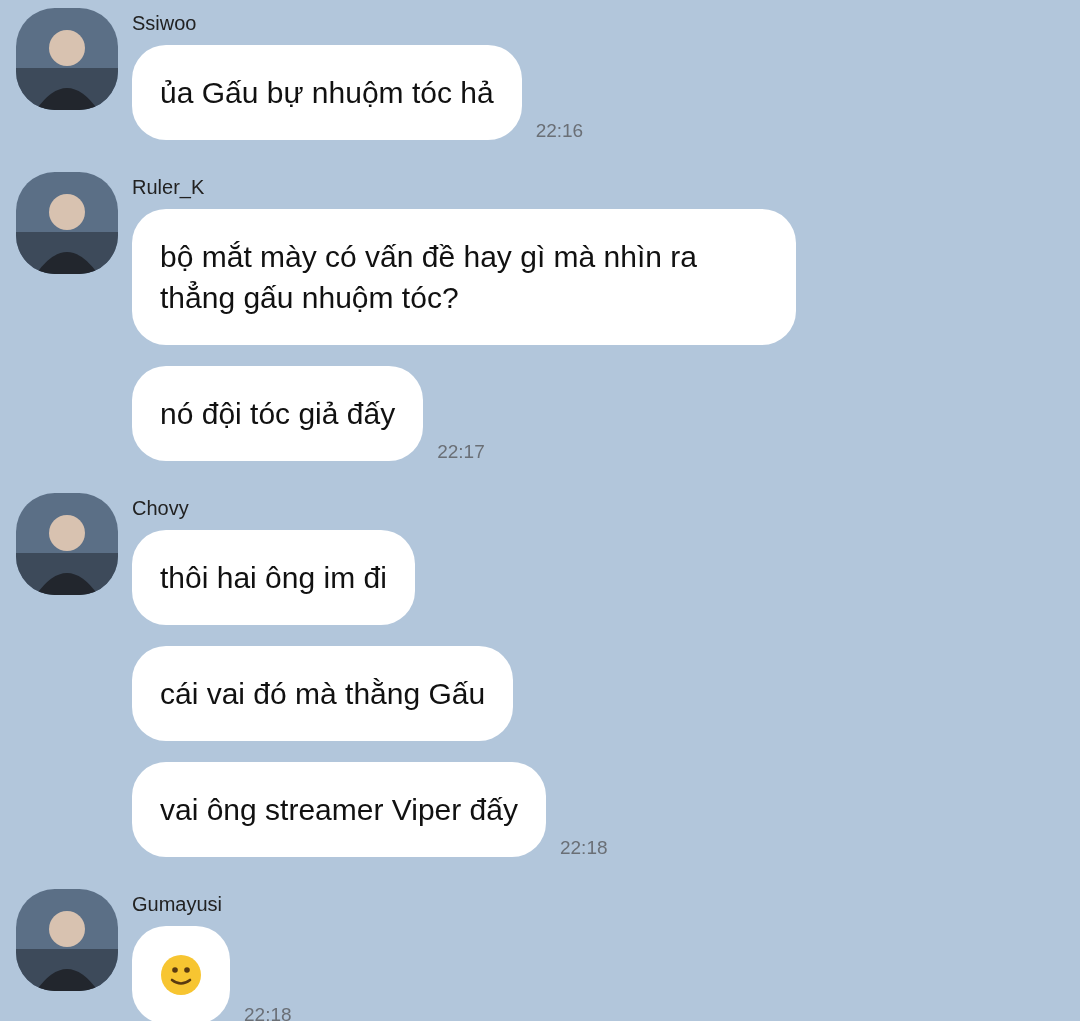  What do you see at coordinates (559, 131) in the screenshot?
I see `message-time: 22:16` at bounding box center [559, 131].